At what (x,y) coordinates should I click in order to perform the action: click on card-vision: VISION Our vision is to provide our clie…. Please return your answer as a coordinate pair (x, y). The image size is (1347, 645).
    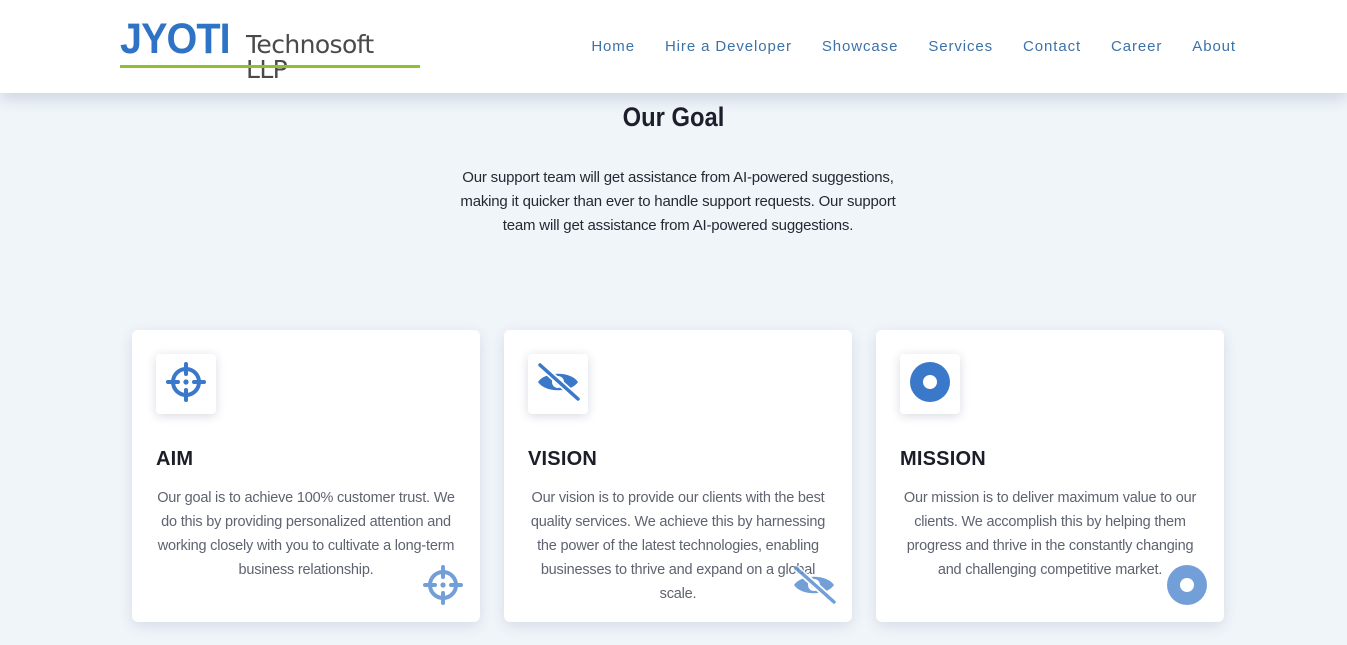
    Looking at the image, I should click on (678, 476).